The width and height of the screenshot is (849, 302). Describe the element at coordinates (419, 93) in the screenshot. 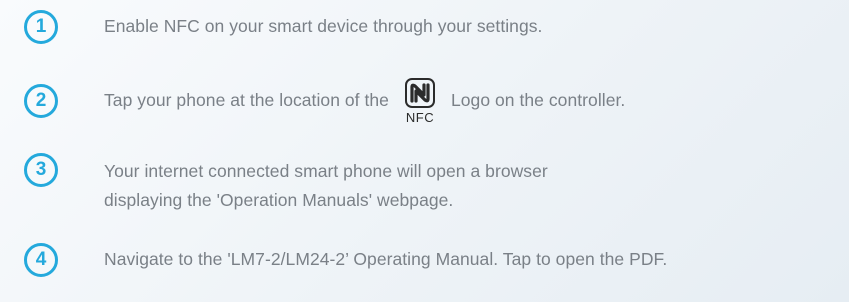

I see `nfc-n-mark-icon` at that location.